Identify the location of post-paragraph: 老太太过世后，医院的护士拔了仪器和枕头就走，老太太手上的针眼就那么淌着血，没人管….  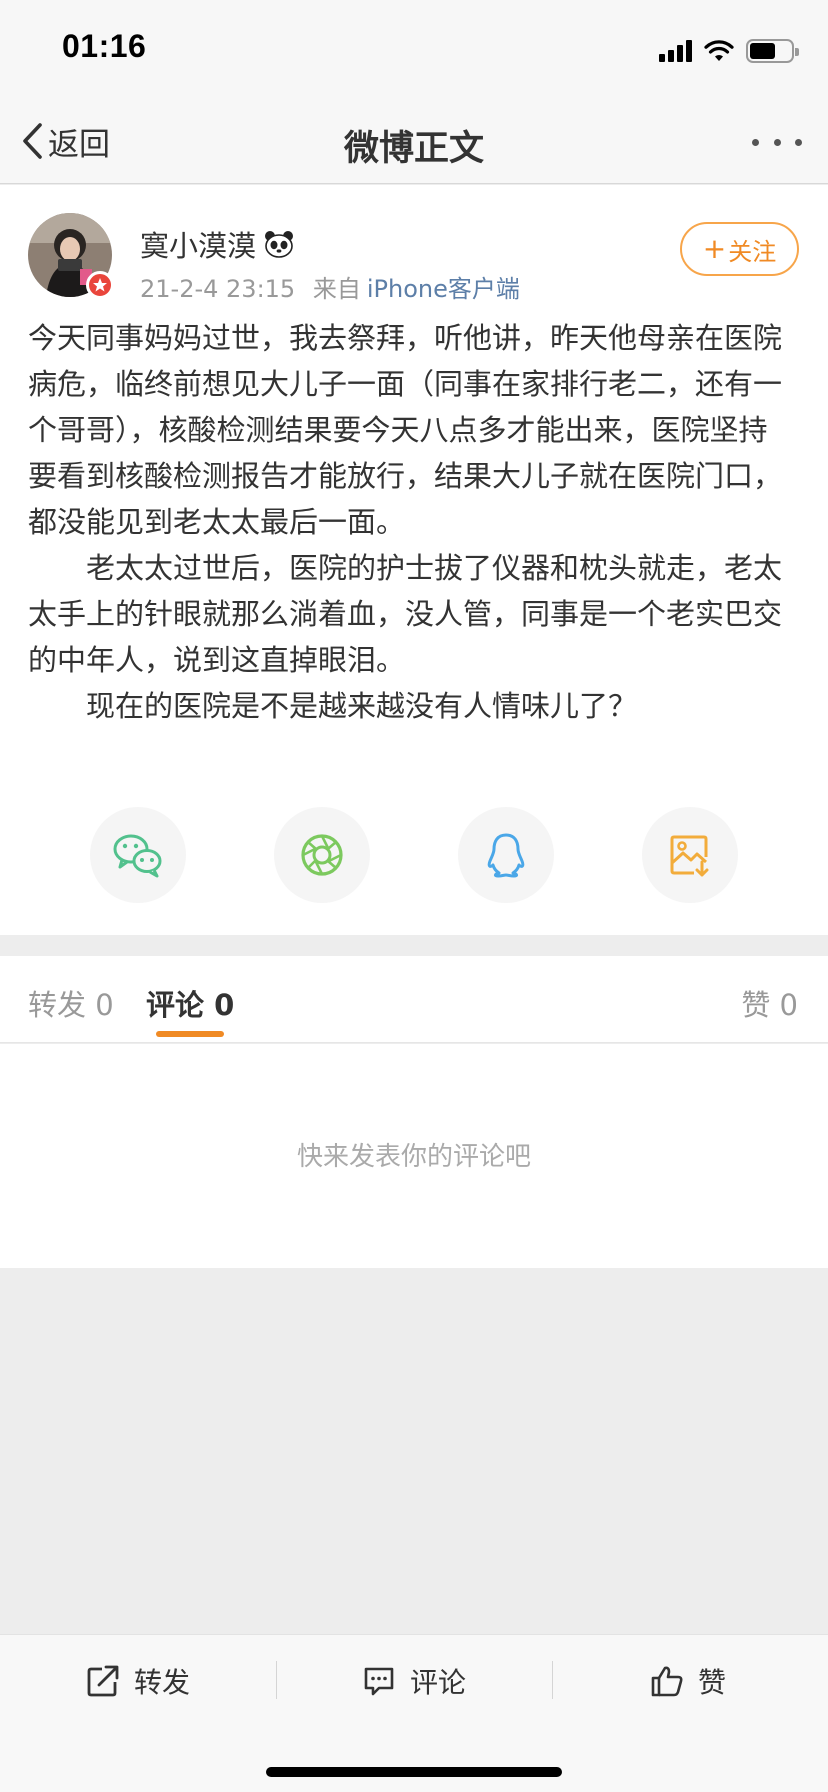
(405, 614).